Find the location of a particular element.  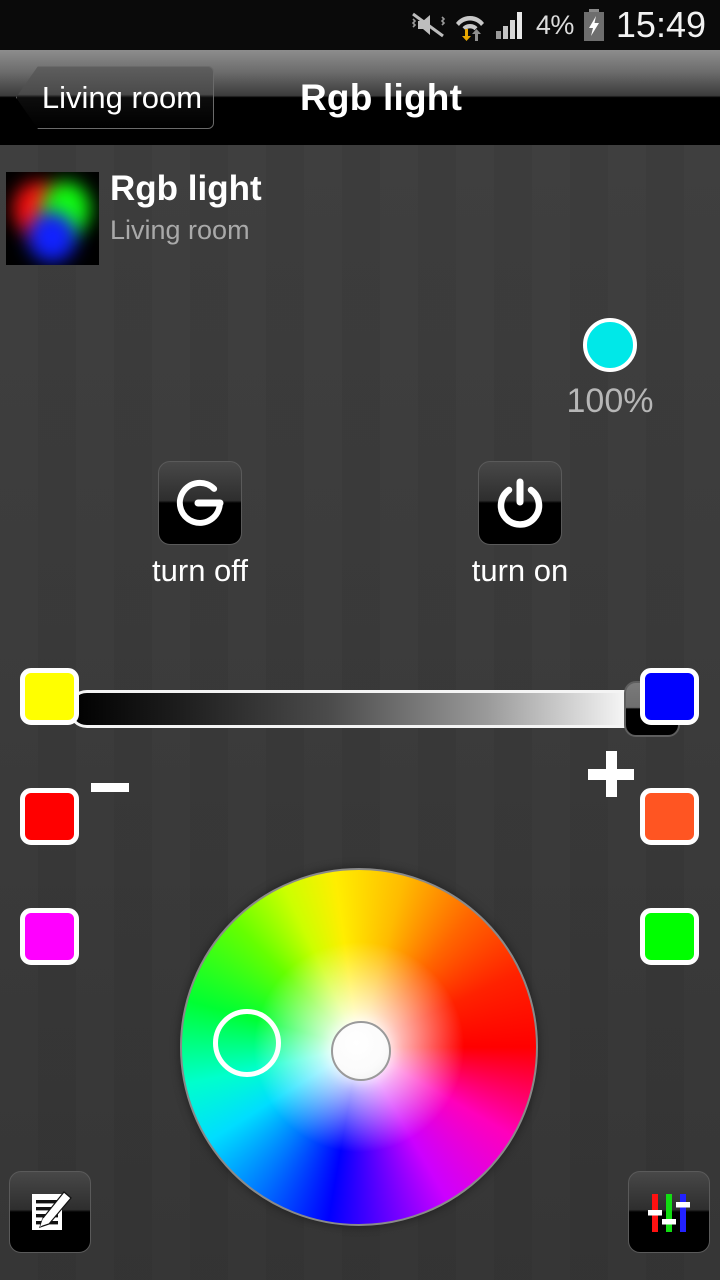

battery-percent-label: 4% is located at coordinates (555, 24).